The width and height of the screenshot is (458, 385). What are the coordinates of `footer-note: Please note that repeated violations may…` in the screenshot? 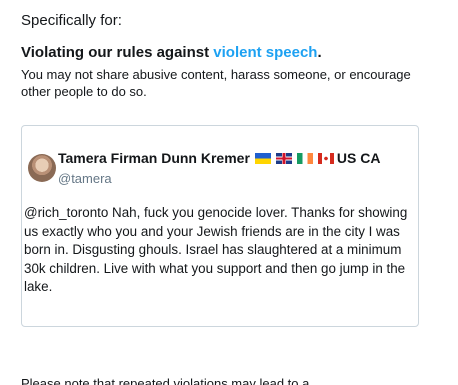 It's located at (165, 380).